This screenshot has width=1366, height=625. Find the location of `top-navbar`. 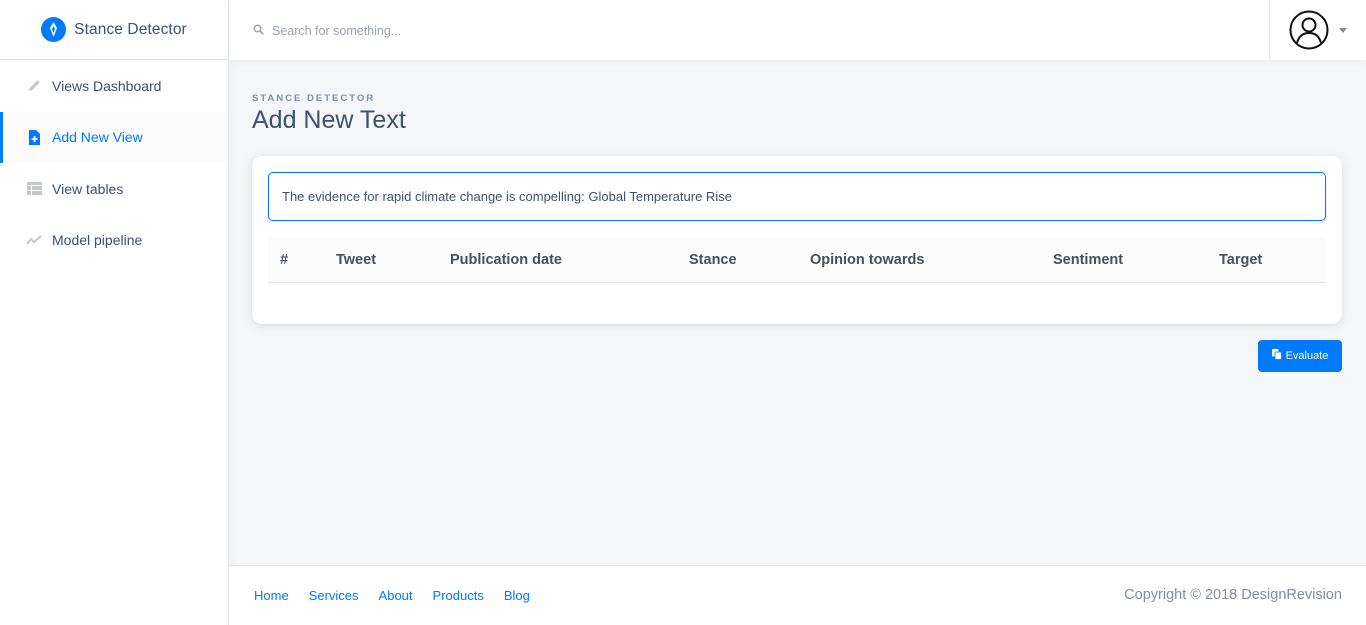

top-navbar is located at coordinates (797, 30).